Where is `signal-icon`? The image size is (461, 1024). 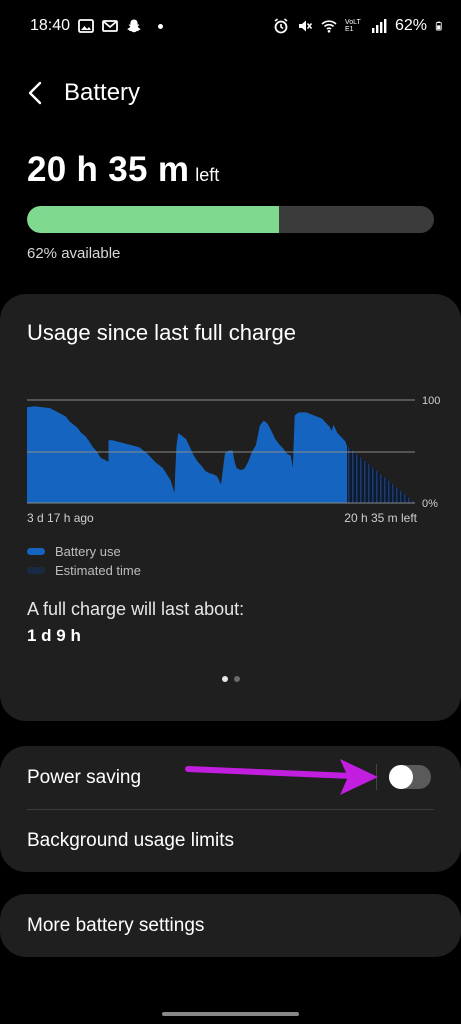
signal-icon is located at coordinates (379, 26).